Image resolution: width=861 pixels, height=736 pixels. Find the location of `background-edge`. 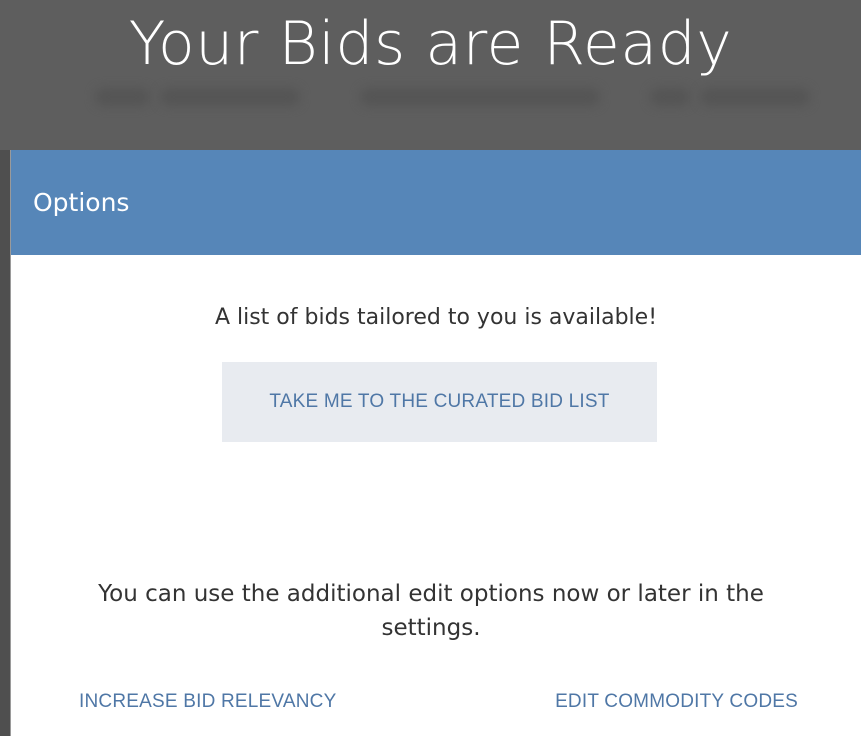

background-edge is located at coordinates (5, 443).